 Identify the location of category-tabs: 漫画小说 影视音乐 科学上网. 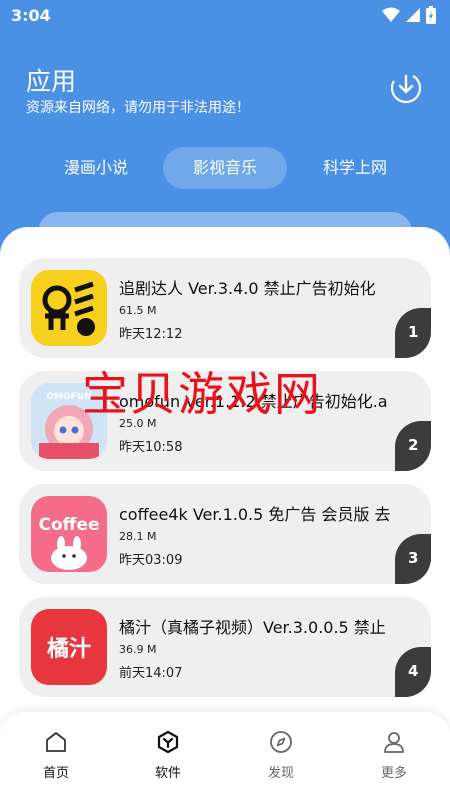
(225, 169).